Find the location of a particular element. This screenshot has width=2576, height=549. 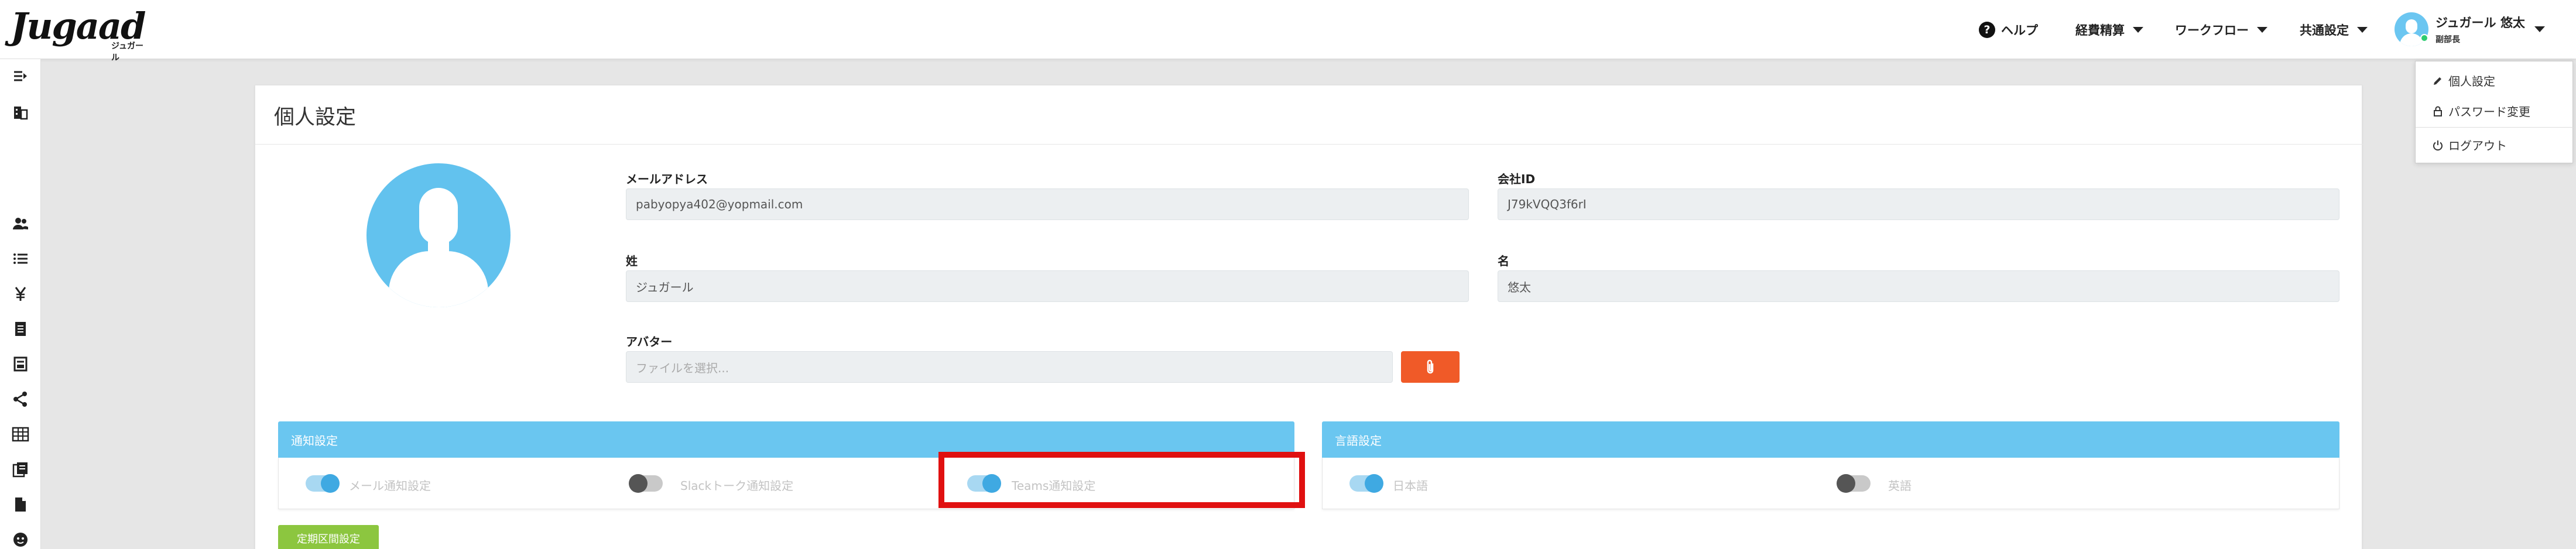

title-divider is located at coordinates (1309, 145).